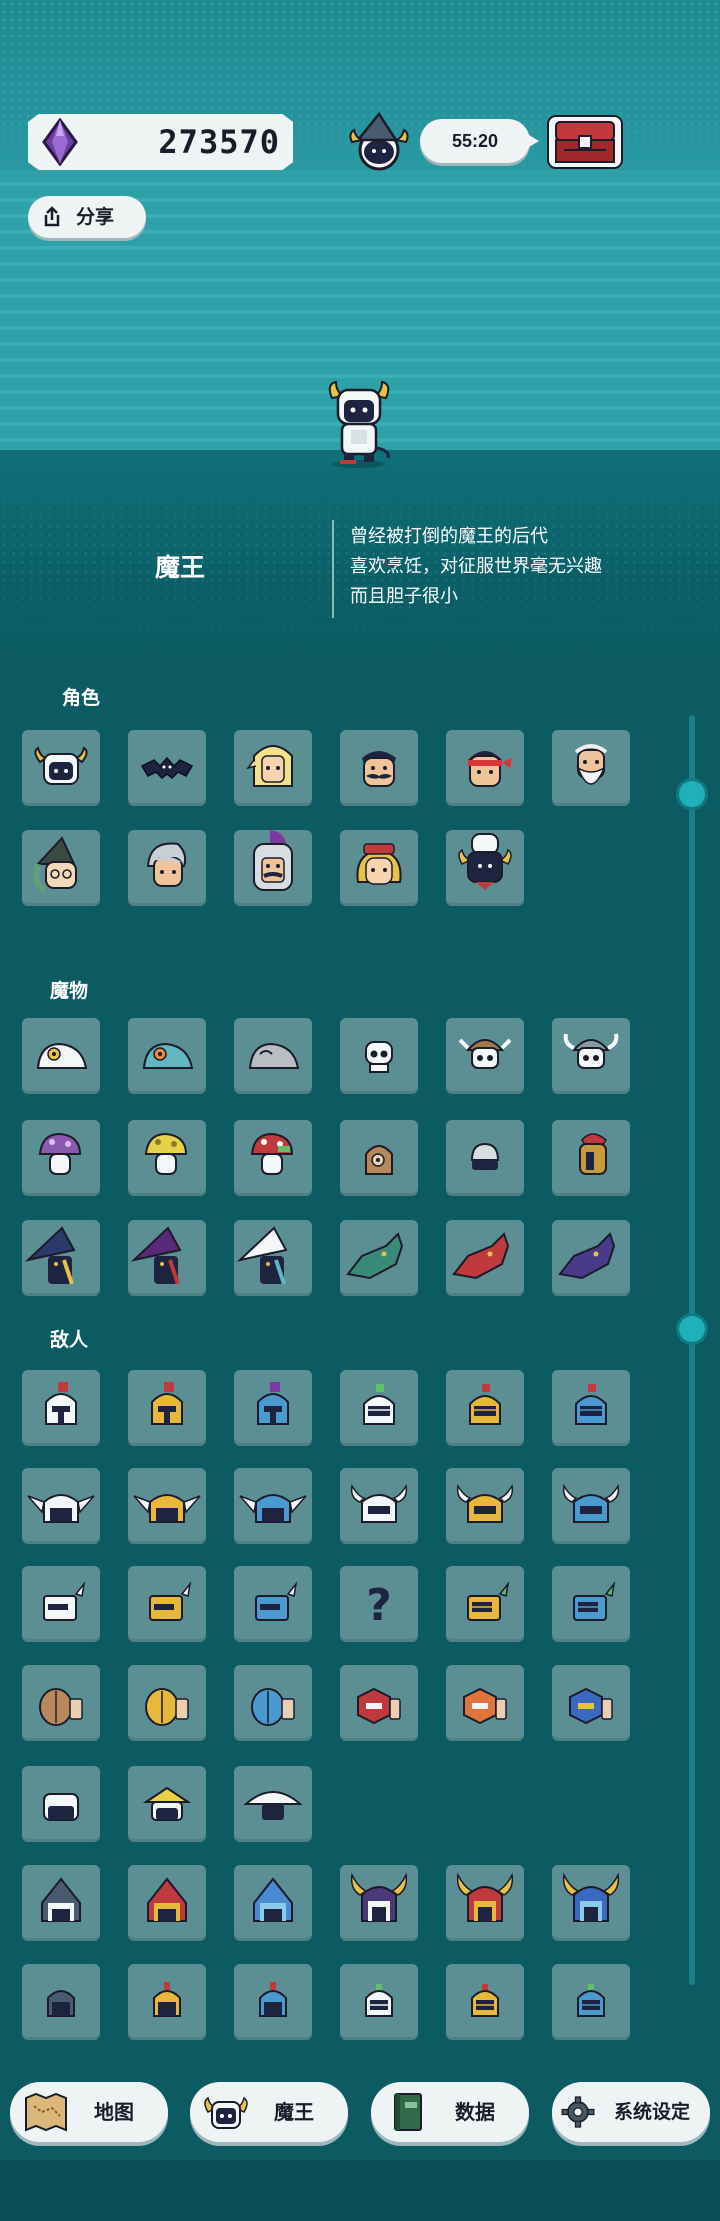  I want to click on monster-tile-mage-white, so click(273, 1258).